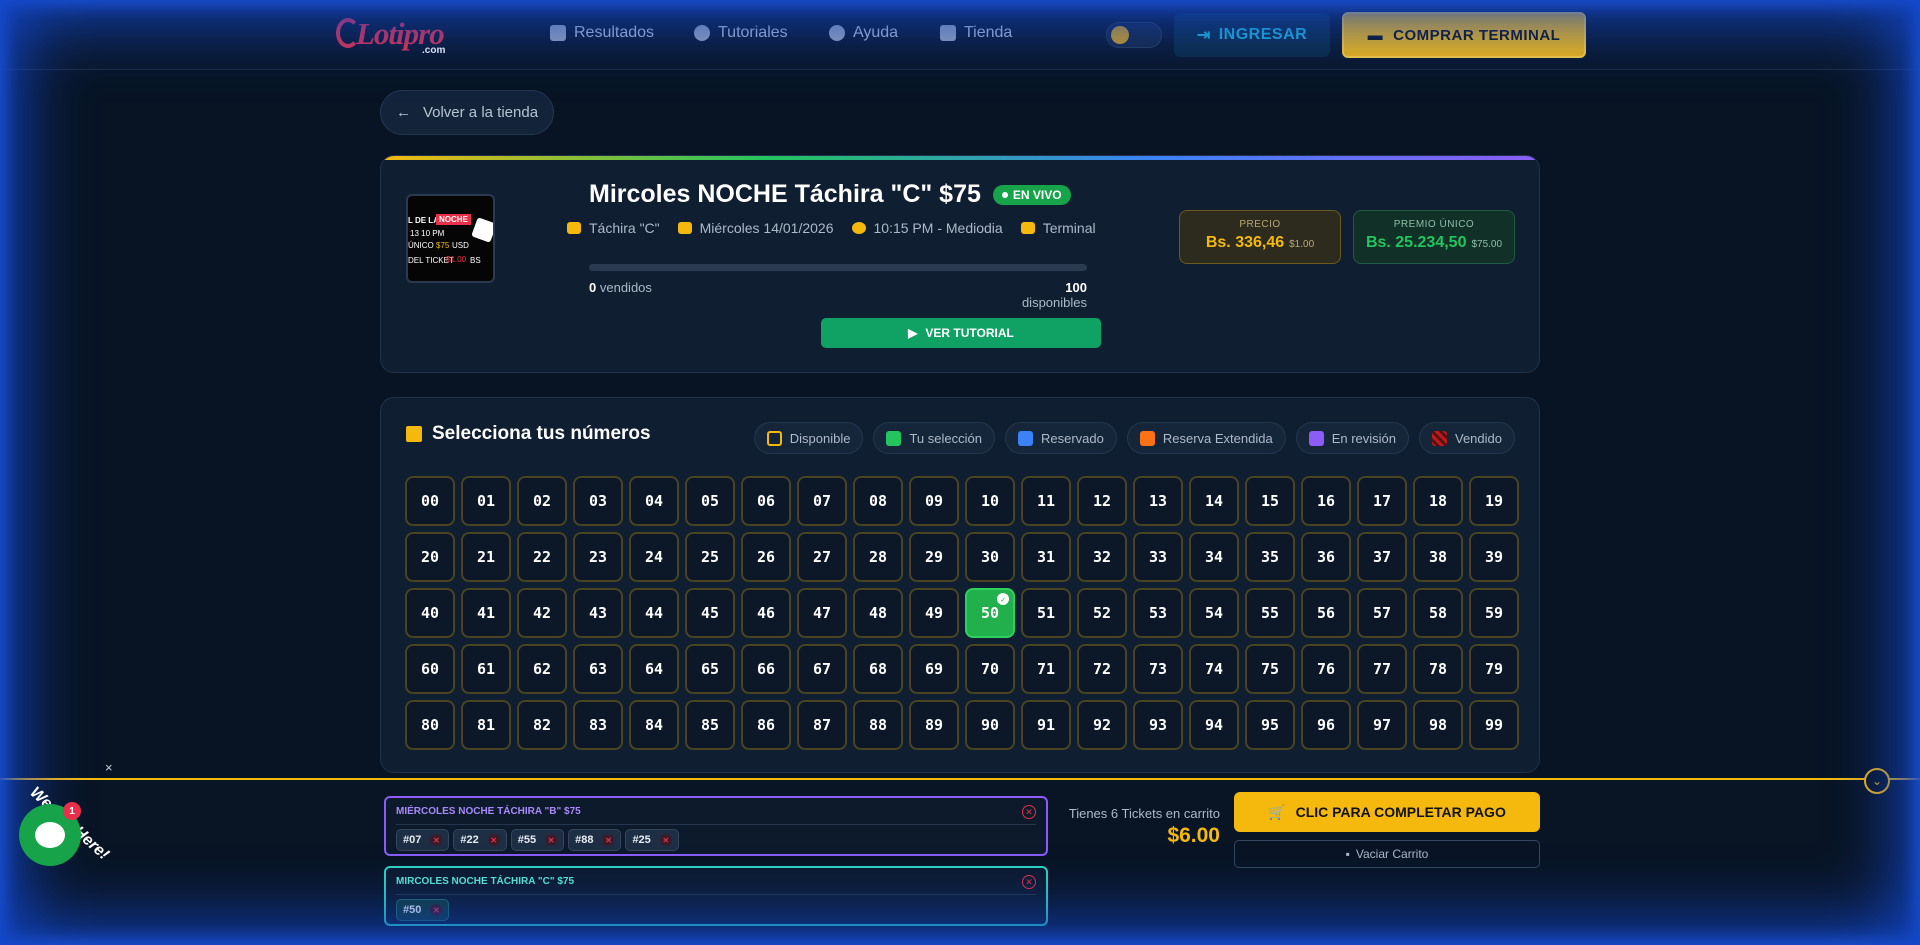 Image resolution: width=1920 pixels, height=945 pixels. I want to click on nav-tienda: Tienda, so click(976, 33).